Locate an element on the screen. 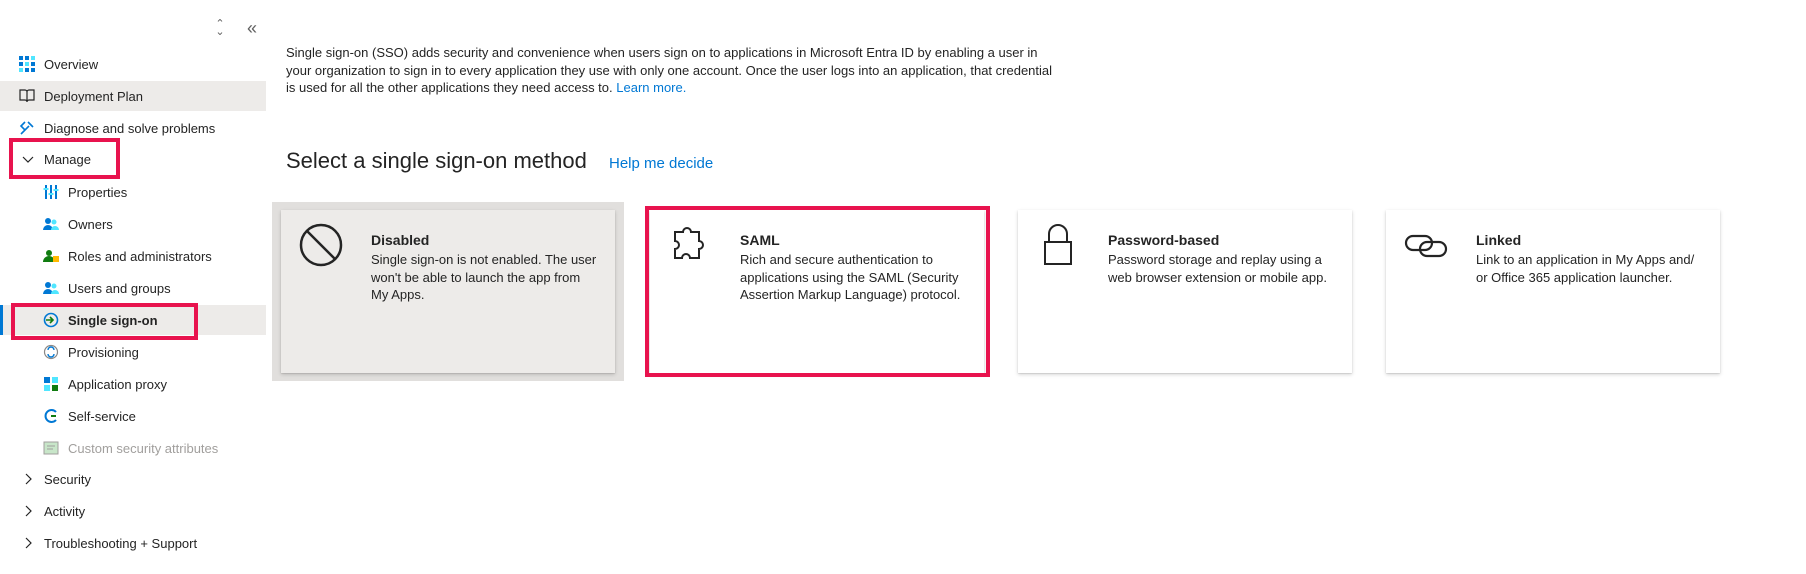 Image resolution: width=1806 pixels, height=574 pixels. sidebar-group-troubleshooting: Troubleshooting + Support is located at coordinates (133, 543).